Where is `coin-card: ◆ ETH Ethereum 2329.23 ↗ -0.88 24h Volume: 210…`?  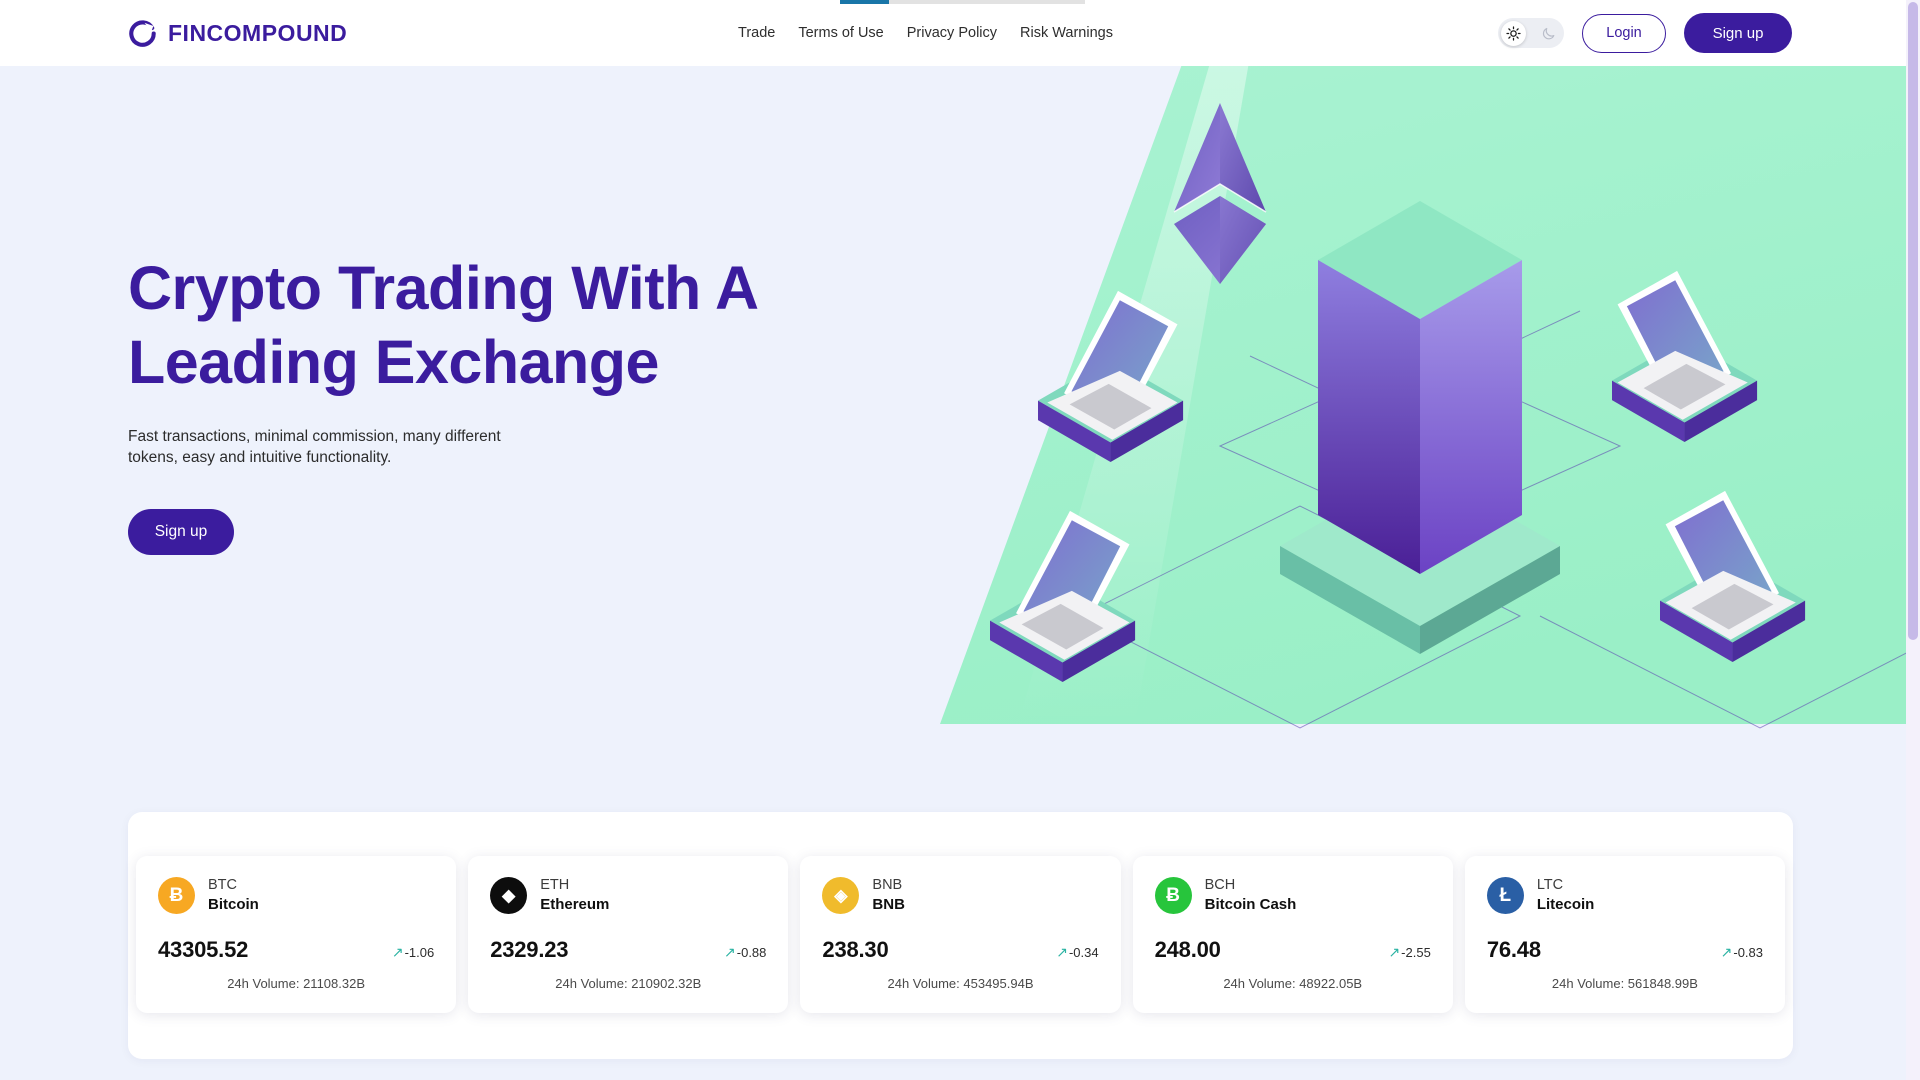
coin-card: ◆ ETH Ethereum 2329.23 ↗ -0.88 24h Volume: 210… is located at coordinates (628, 934).